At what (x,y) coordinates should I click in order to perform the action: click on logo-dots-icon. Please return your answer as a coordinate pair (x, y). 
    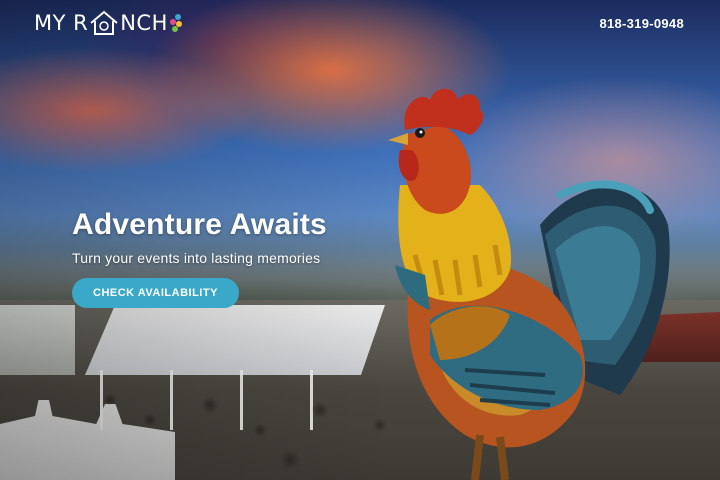
    Looking at the image, I should click on (175, 23).